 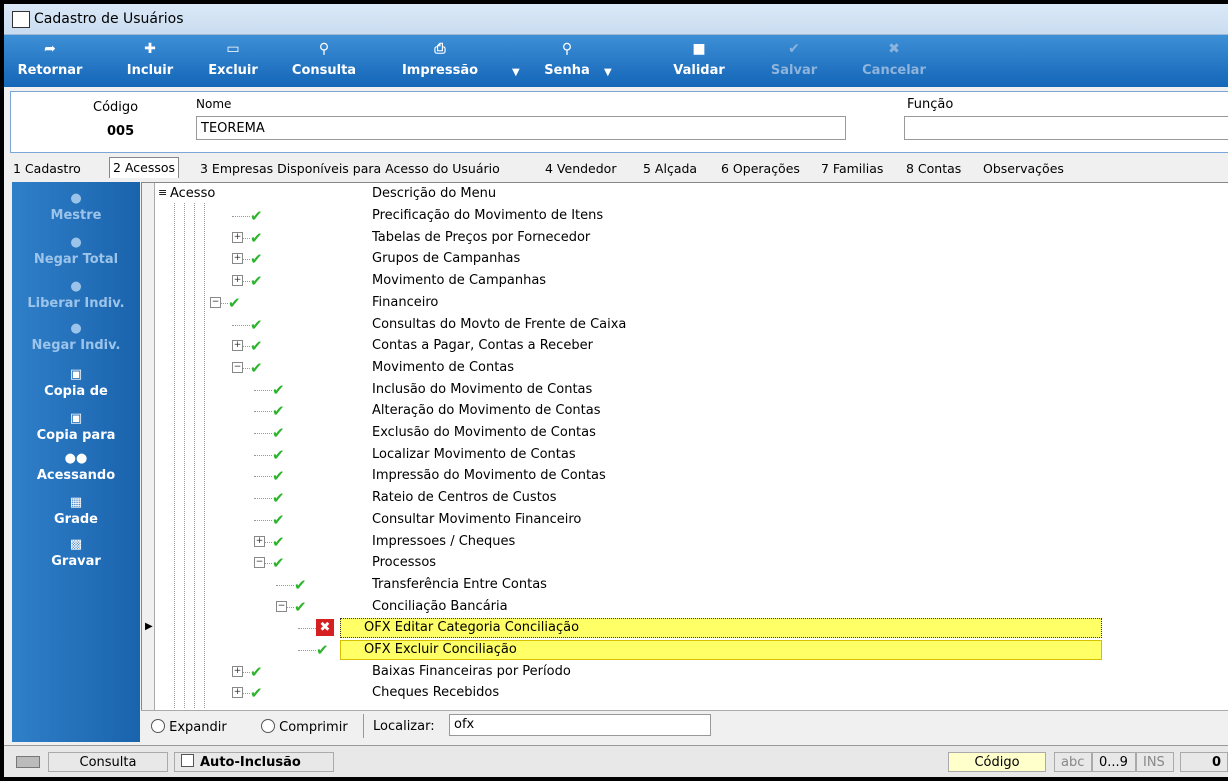 What do you see at coordinates (852, 169) in the screenshot?
I see `tab-familias: 7 Familias` at bounding box center [852, 169].